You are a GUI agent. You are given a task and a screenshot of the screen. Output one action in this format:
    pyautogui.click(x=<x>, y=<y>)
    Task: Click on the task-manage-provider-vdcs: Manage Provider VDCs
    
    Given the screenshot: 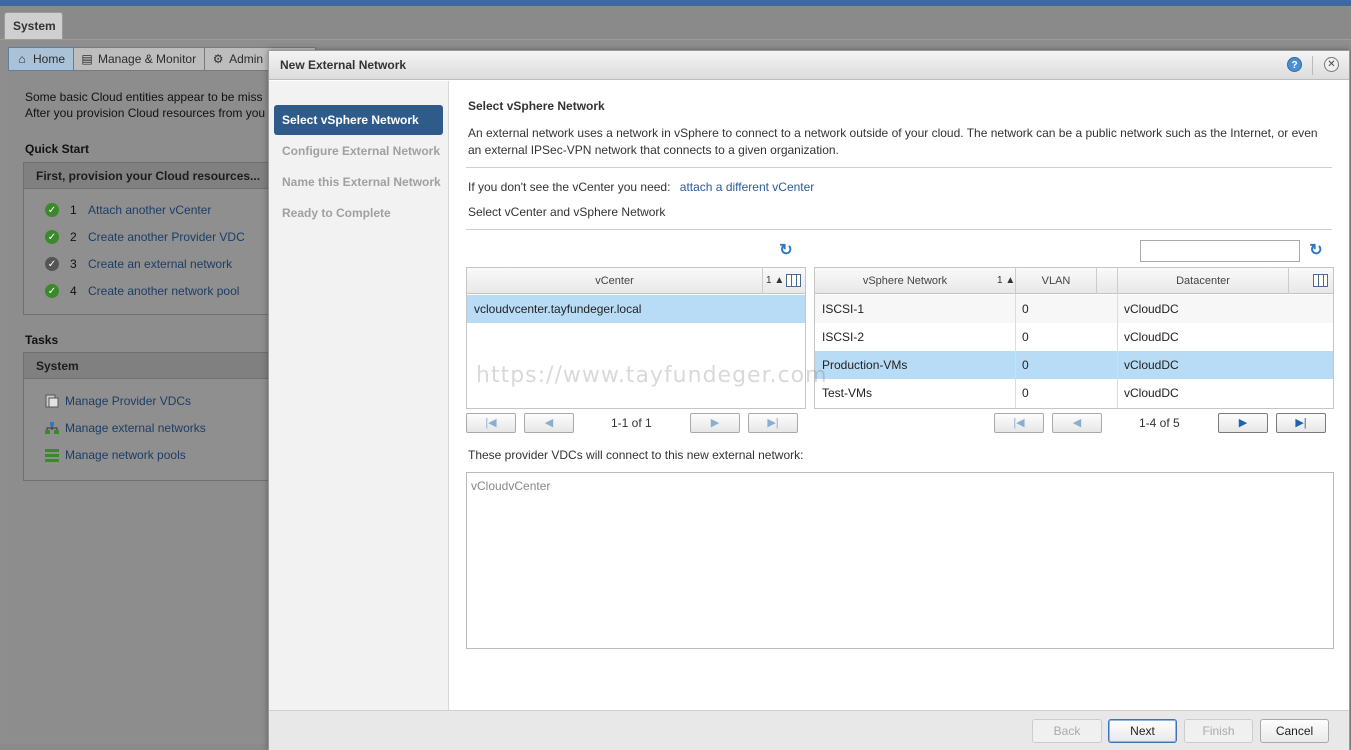 What is the action you would take?
    pyautogui.click(x=117, y=401)
    